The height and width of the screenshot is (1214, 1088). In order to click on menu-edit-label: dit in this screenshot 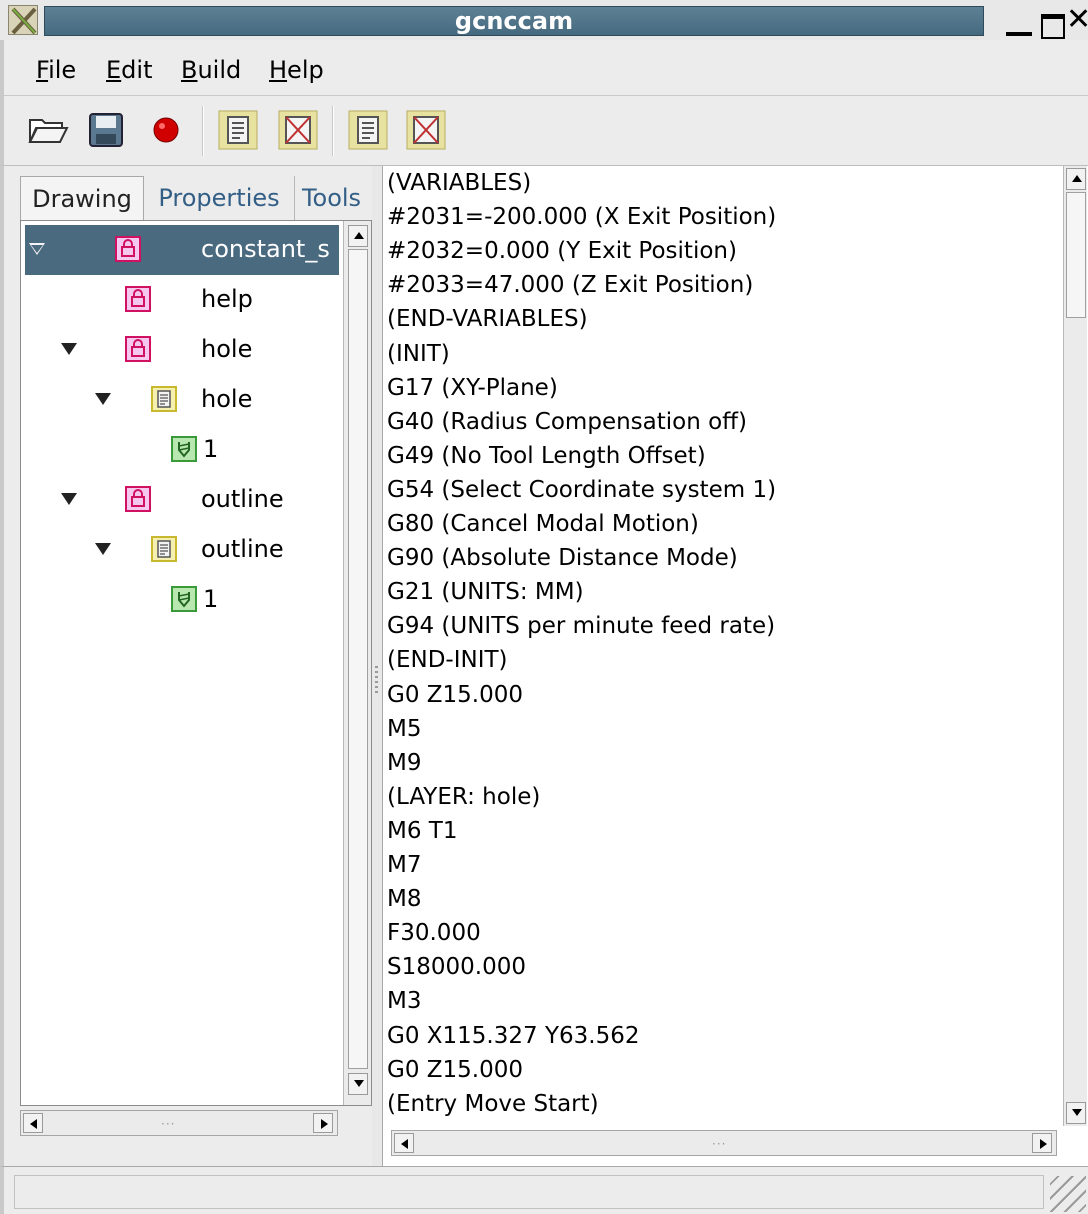, I will do `click(137, 70)`.